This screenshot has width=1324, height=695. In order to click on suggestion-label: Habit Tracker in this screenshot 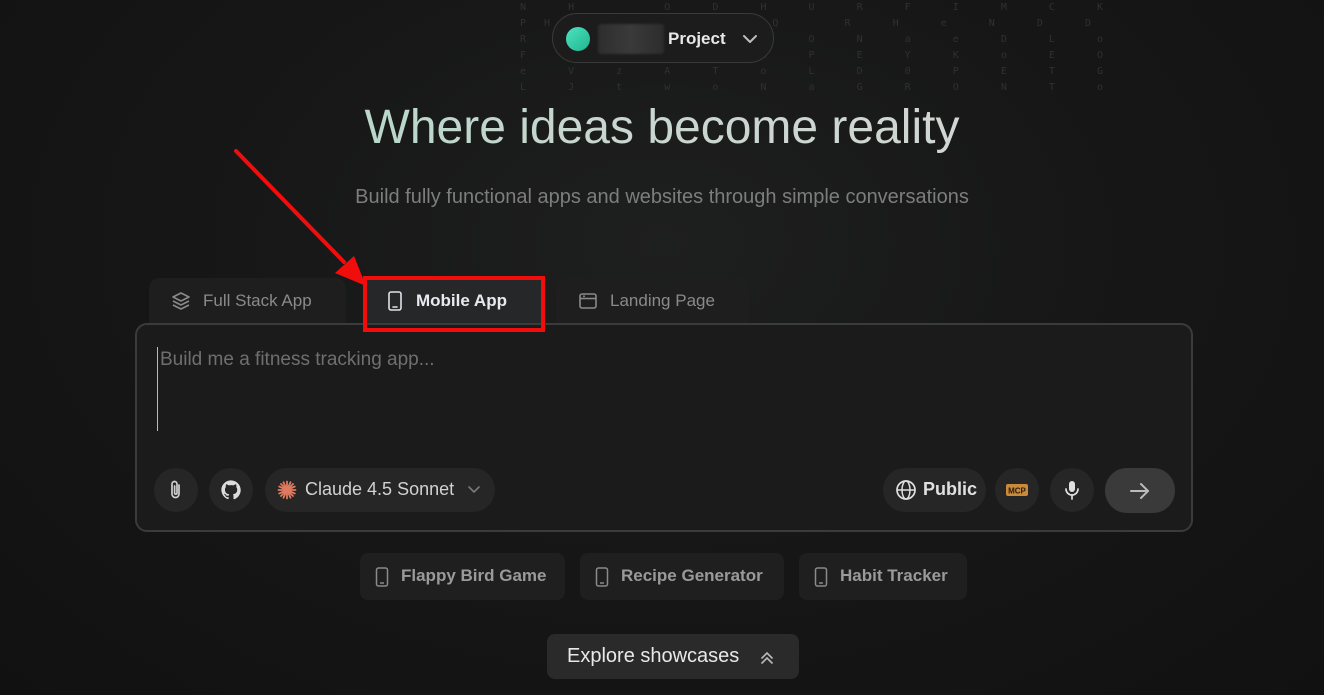, I will do `click(894, 575)`.